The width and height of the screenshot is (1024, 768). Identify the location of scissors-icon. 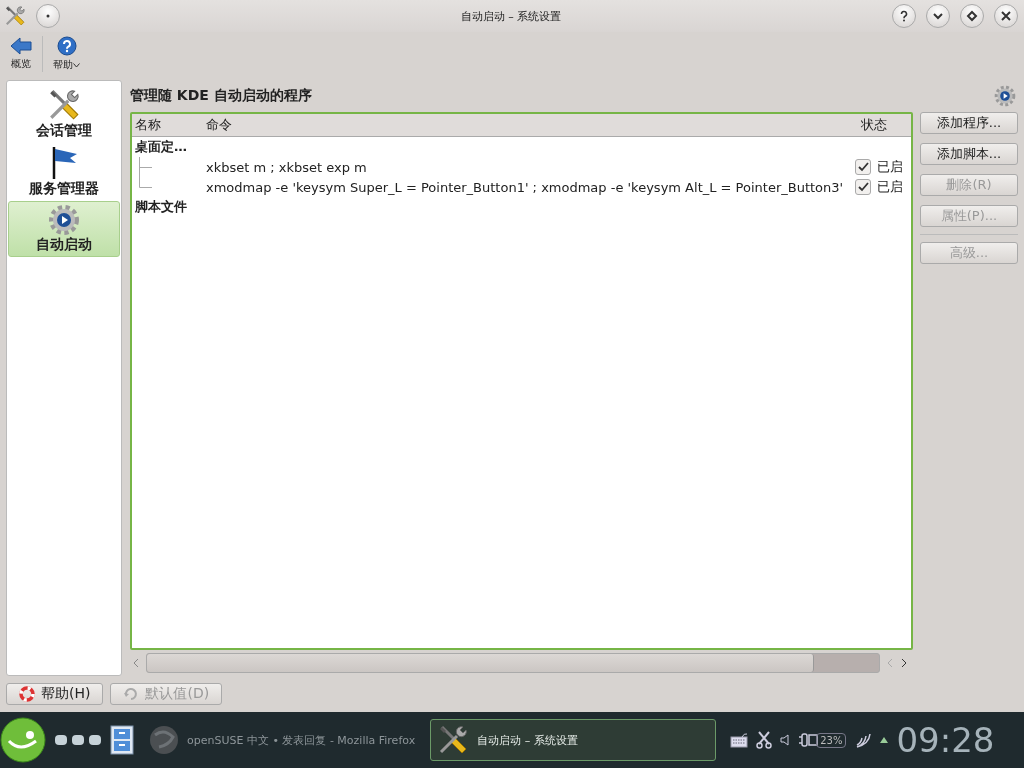
(764, 740).